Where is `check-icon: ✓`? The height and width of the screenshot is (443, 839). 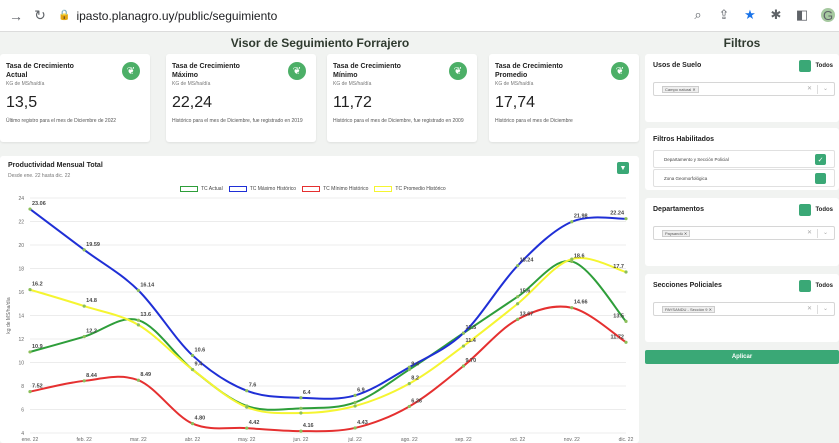 check-icon: ✓ is located at coordinates (820, 159).